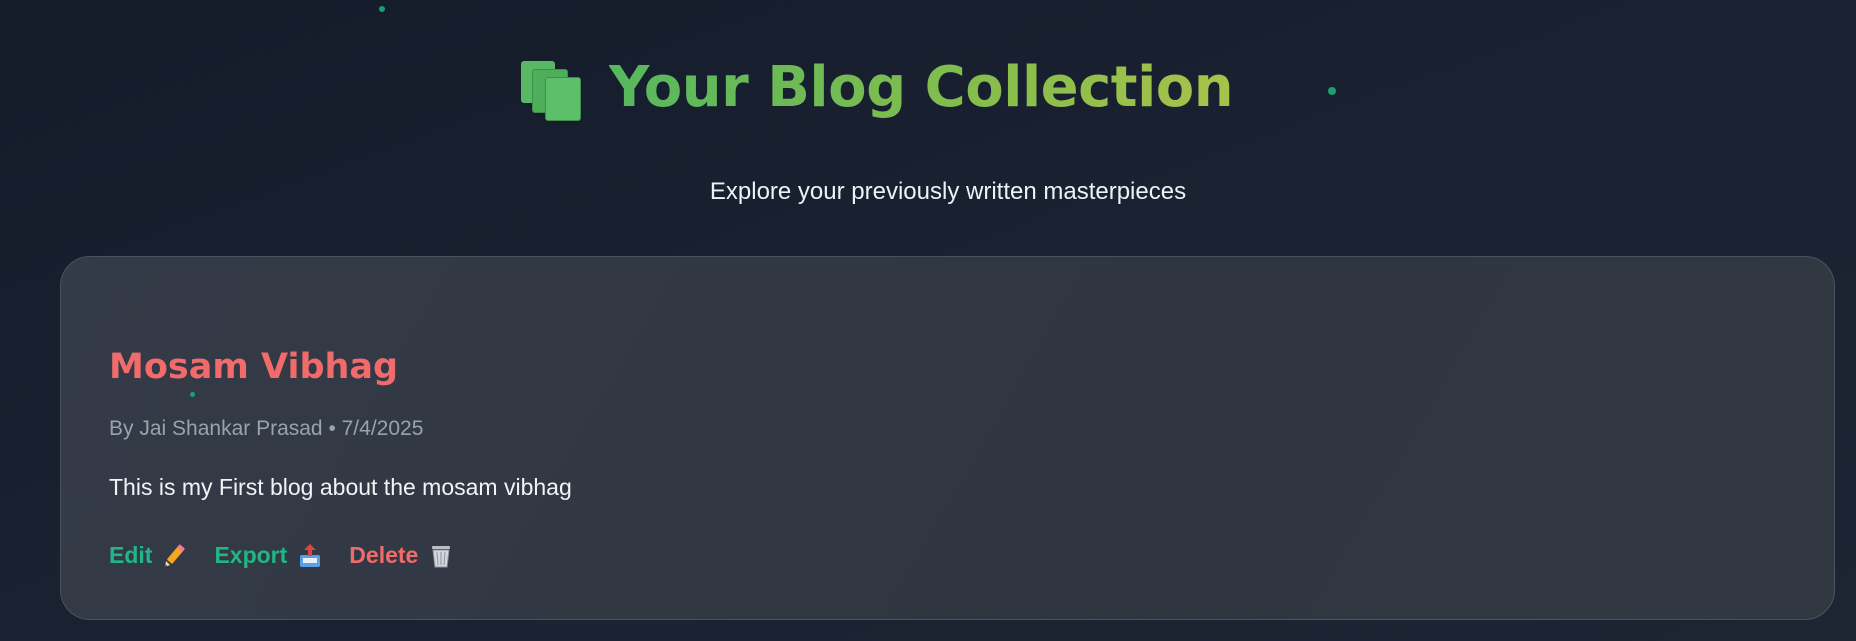 Image resolution: width=1856 pixels, height=641 pixels. Describe the element at coordinates (441, 556) in the screenshot. I see `wastebasket-icon` at that location.